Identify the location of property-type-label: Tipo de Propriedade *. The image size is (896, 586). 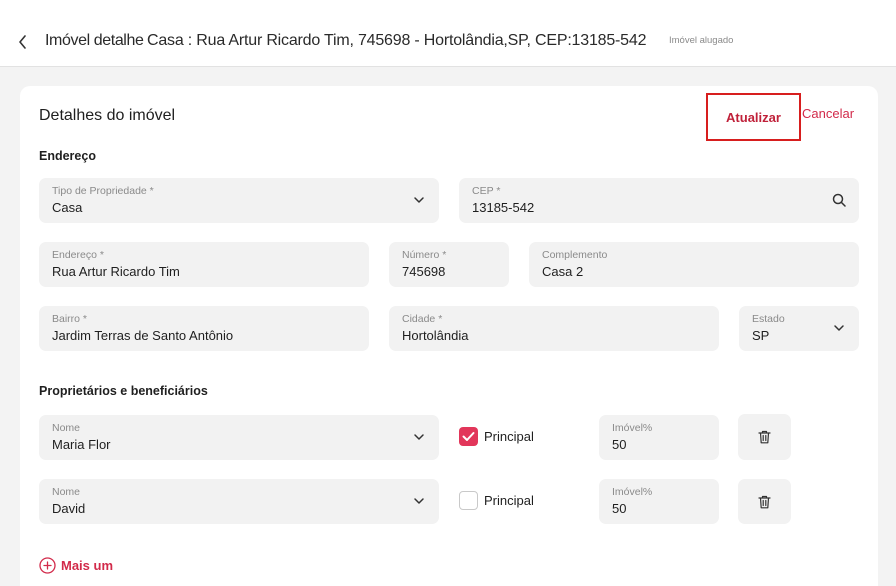
(103, 191).